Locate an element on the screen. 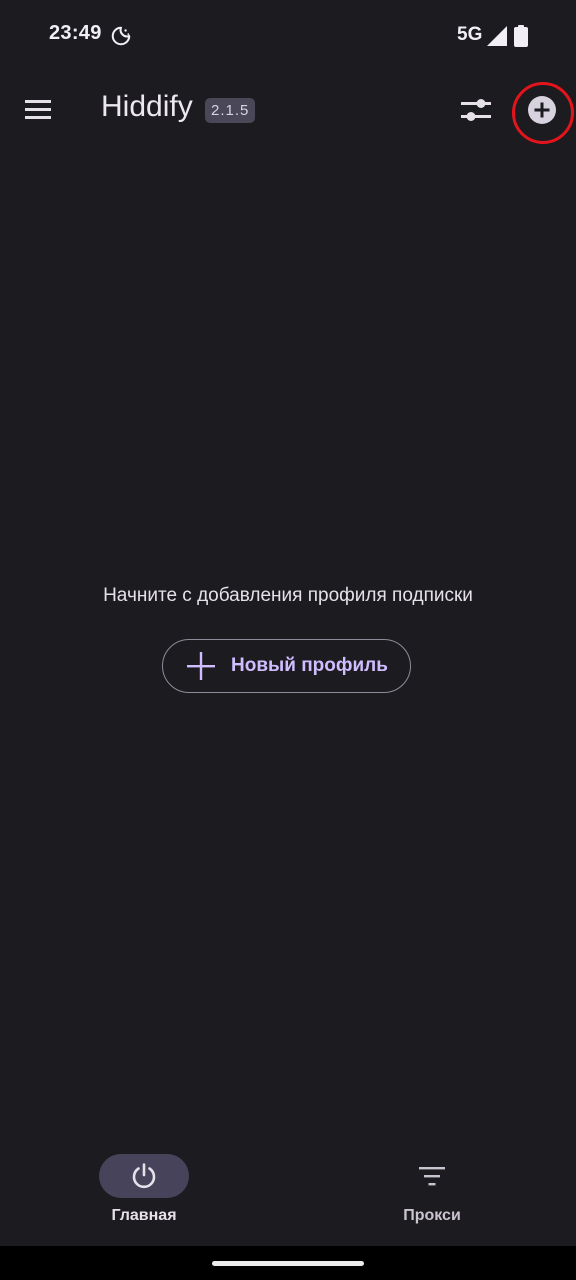 The width and height of the screenshot is (576, 1280). gesture-handle is located at coordinates (288, 1263).